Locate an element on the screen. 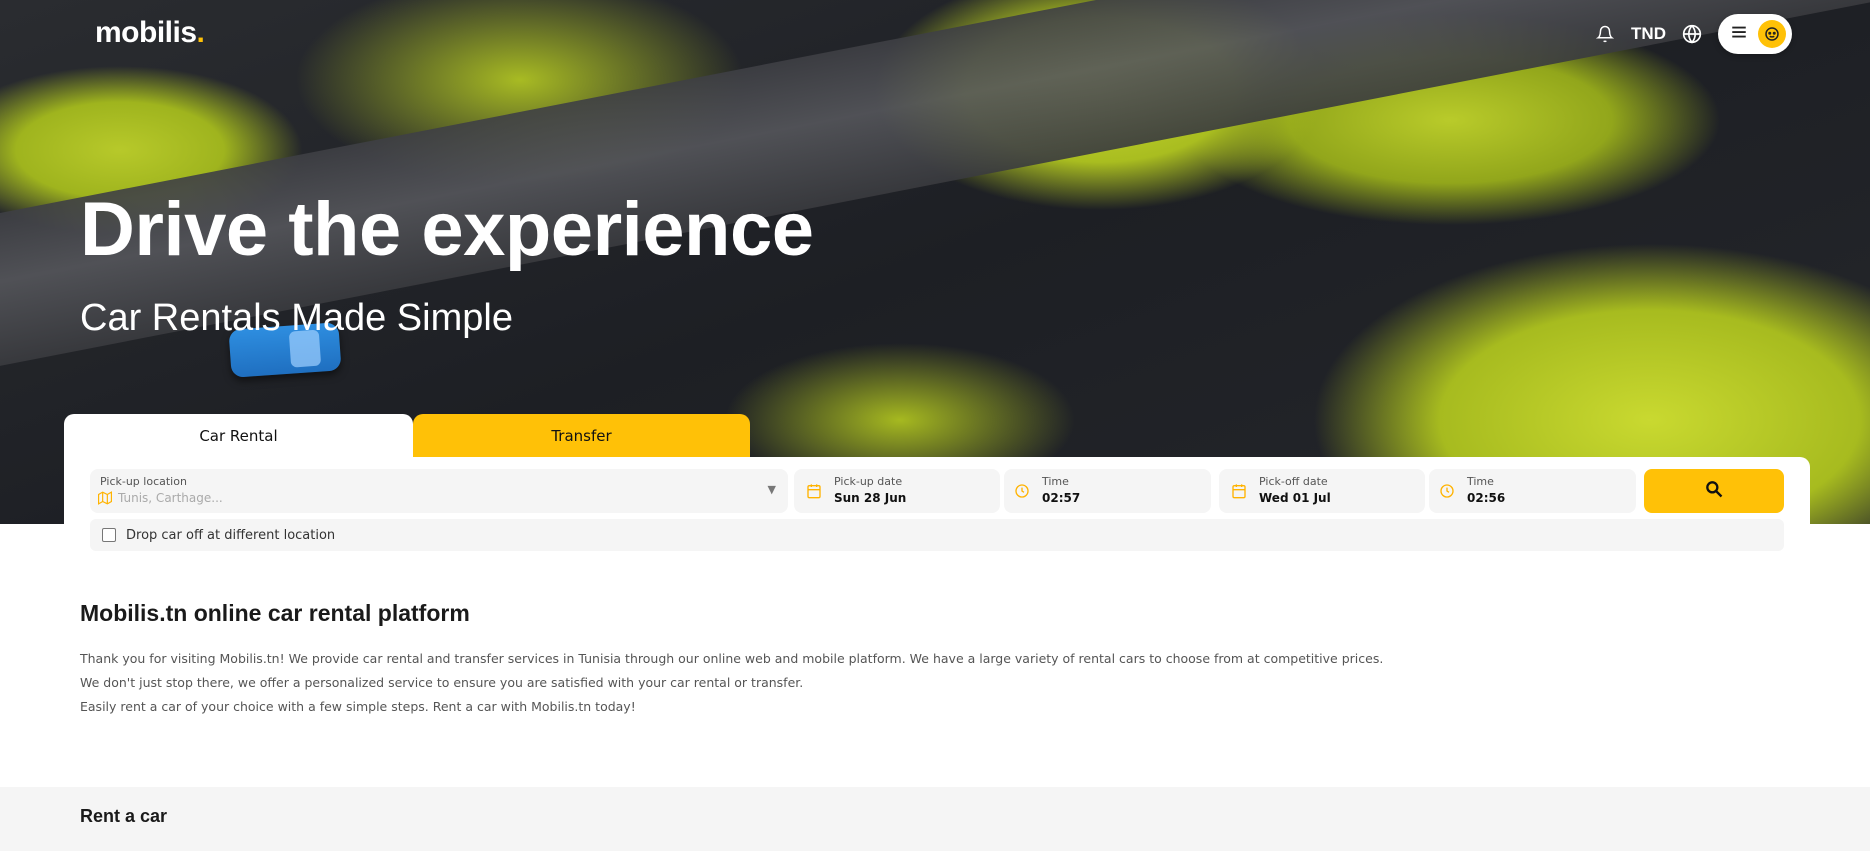  pickup-time-label: Time is located at coordinates (1055, 481).